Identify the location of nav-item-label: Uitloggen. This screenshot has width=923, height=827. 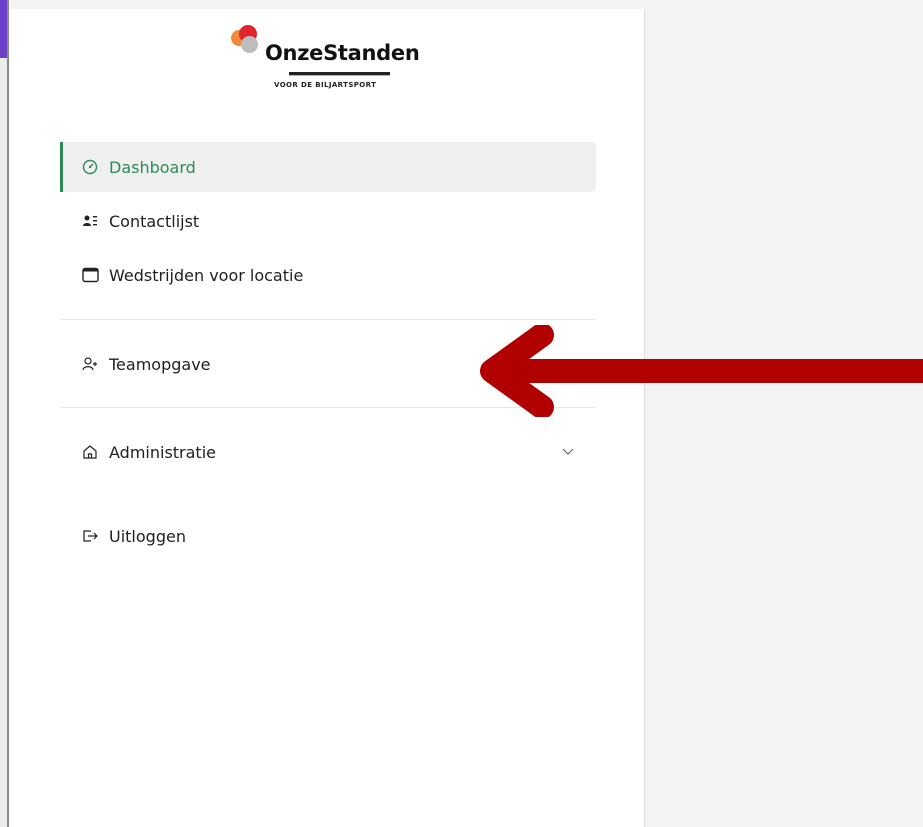
(147, 536).